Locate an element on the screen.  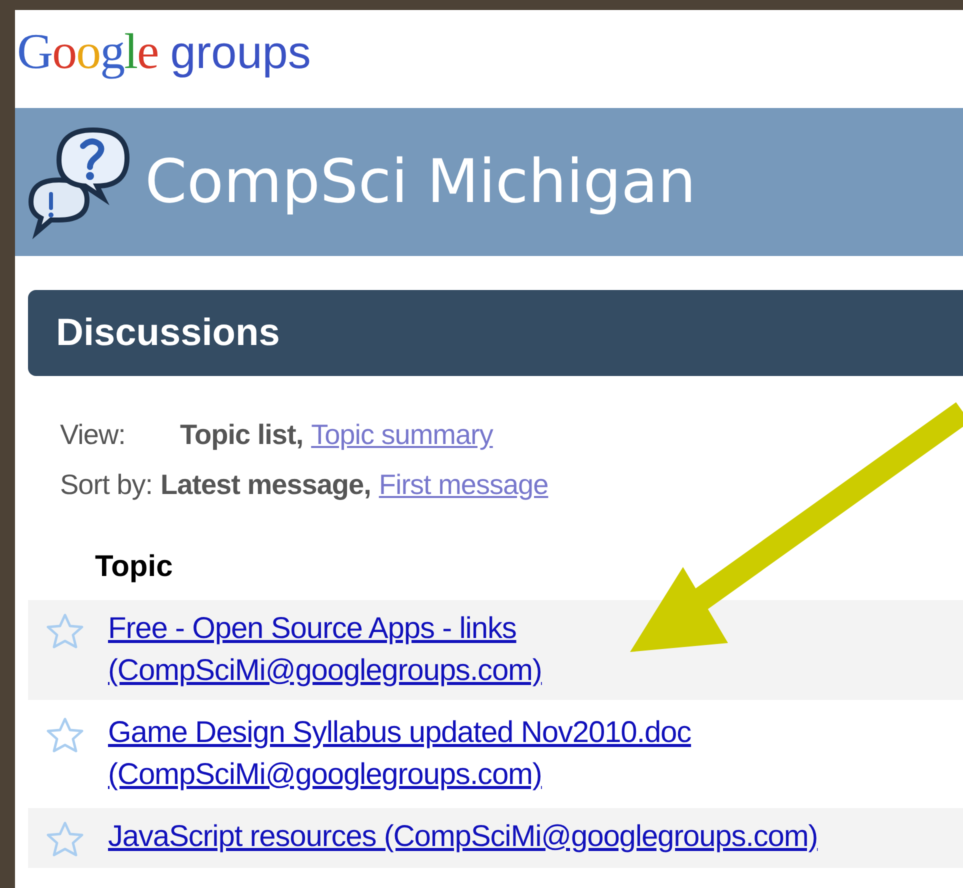
group-title: CompSci Michigan is located at coordinates (420, 182).